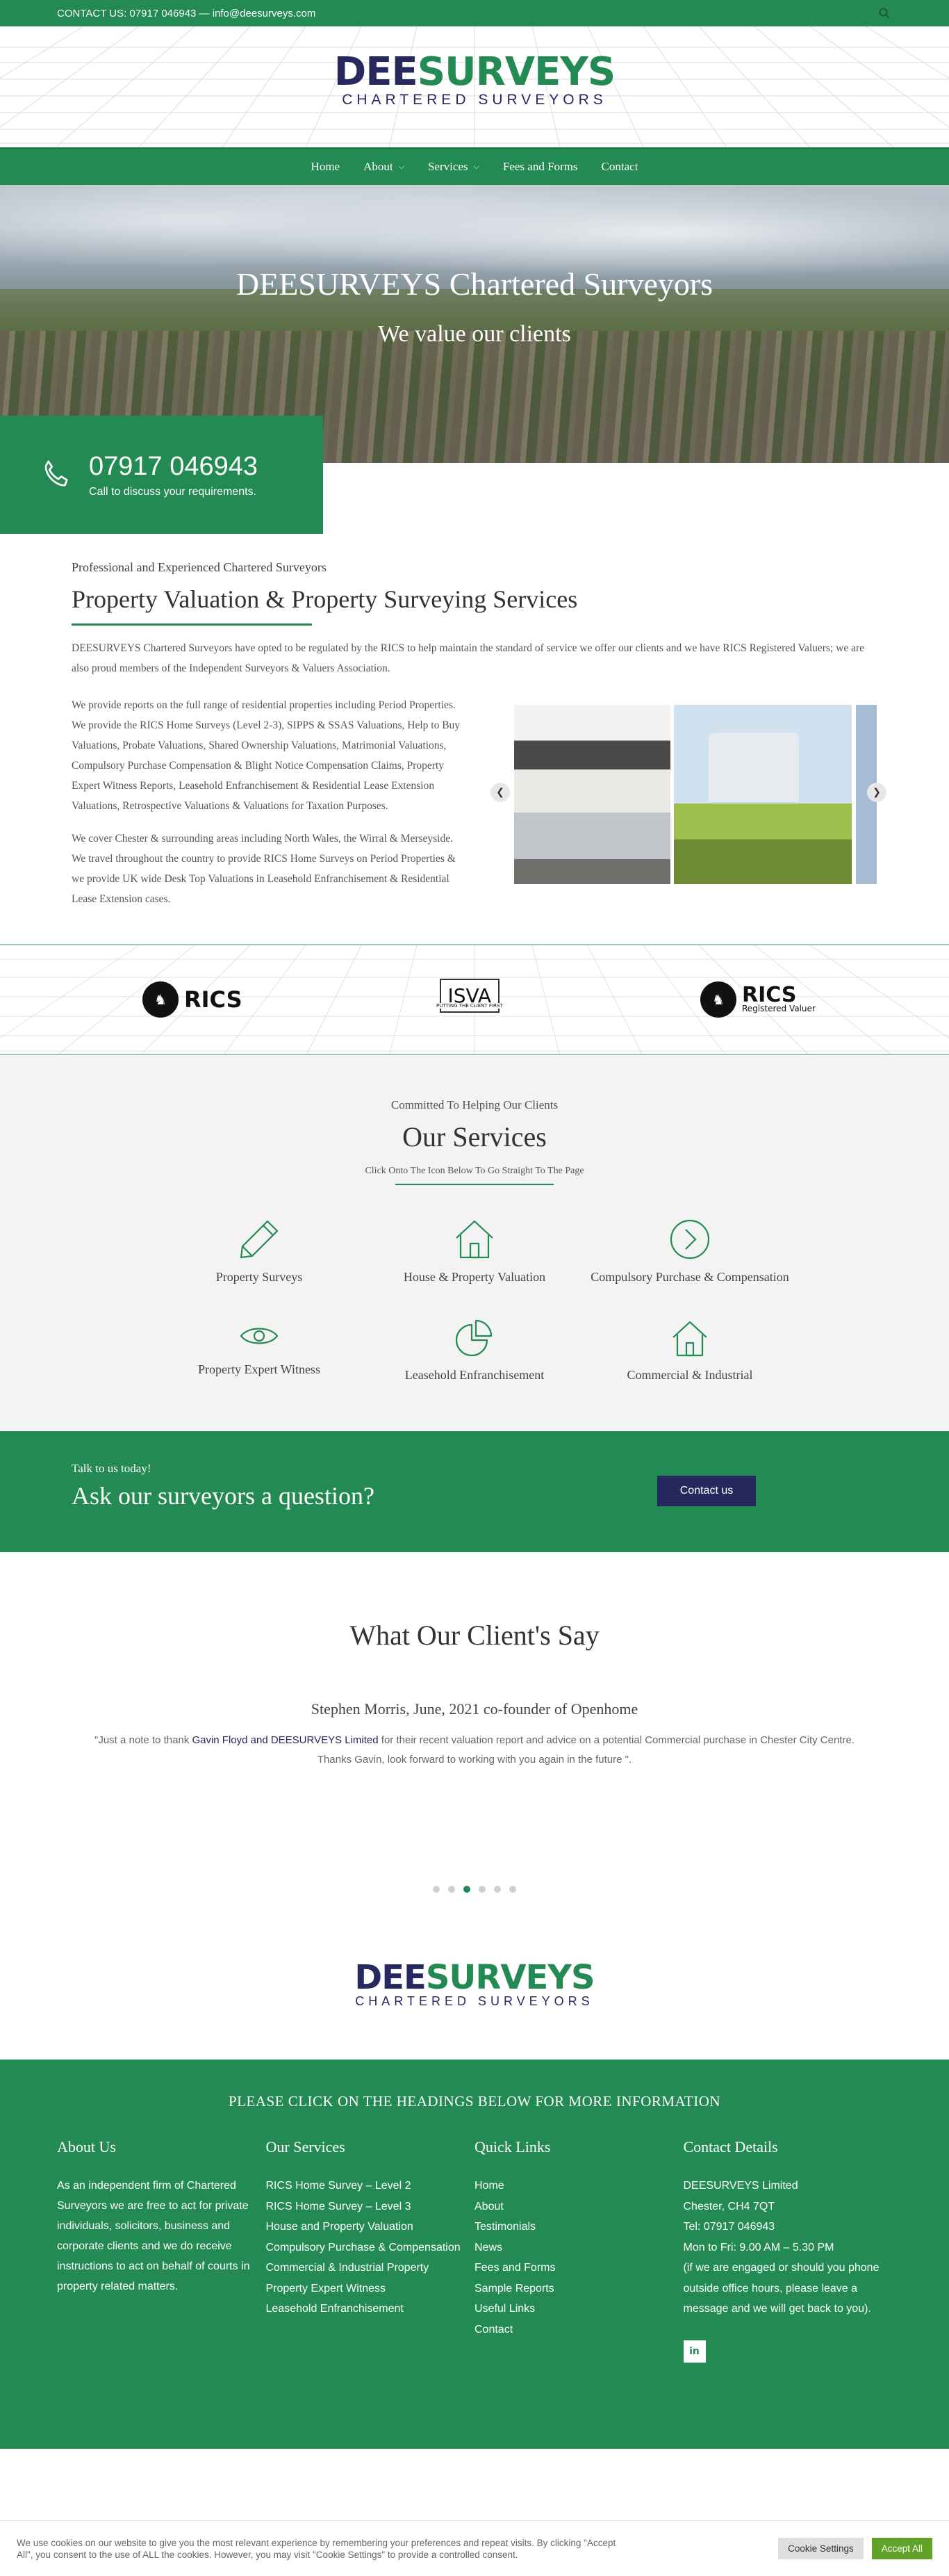 Image resolution: width=949 pixels, height=2576 pixels. What do you see at coordinates (540, 167) in the screenshot?
I see `nav-fees-and-forms: Fees and Forms` at bounding box center [540, 167].